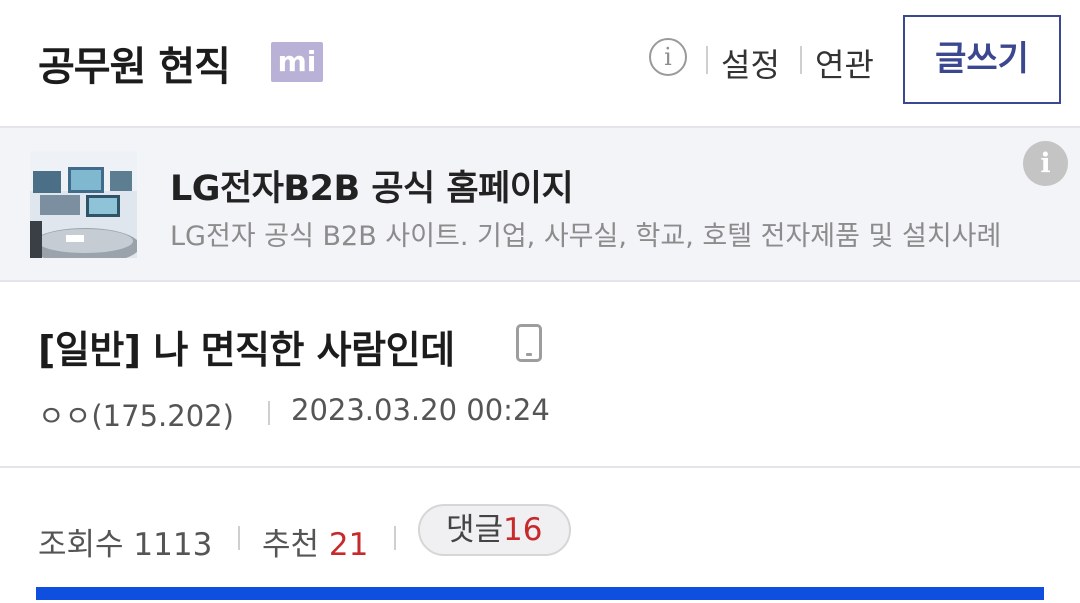  Describe the element at coordinates (134, 63) in the screenshot. I see `gallery-title: 공무원 현직` at that location.